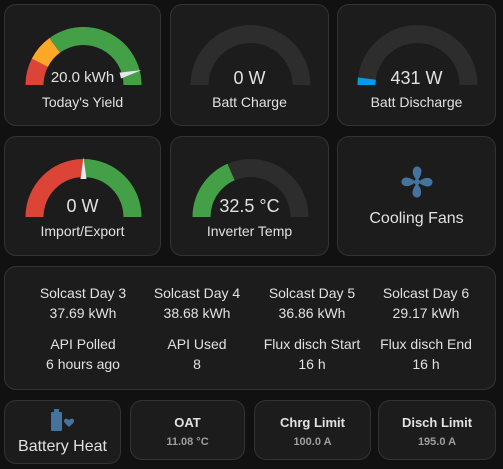  I want to click on fan-icon, so click(417, 182).